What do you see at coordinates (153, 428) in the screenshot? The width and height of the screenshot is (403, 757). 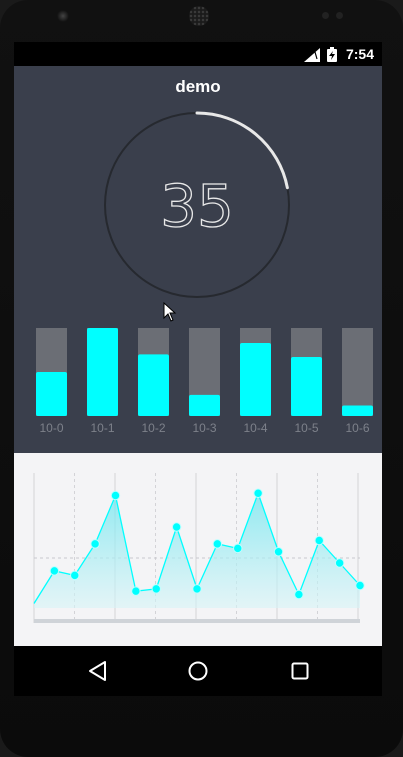 I see `bar-tick-label: 10-2` at bounding box center [153, 428].